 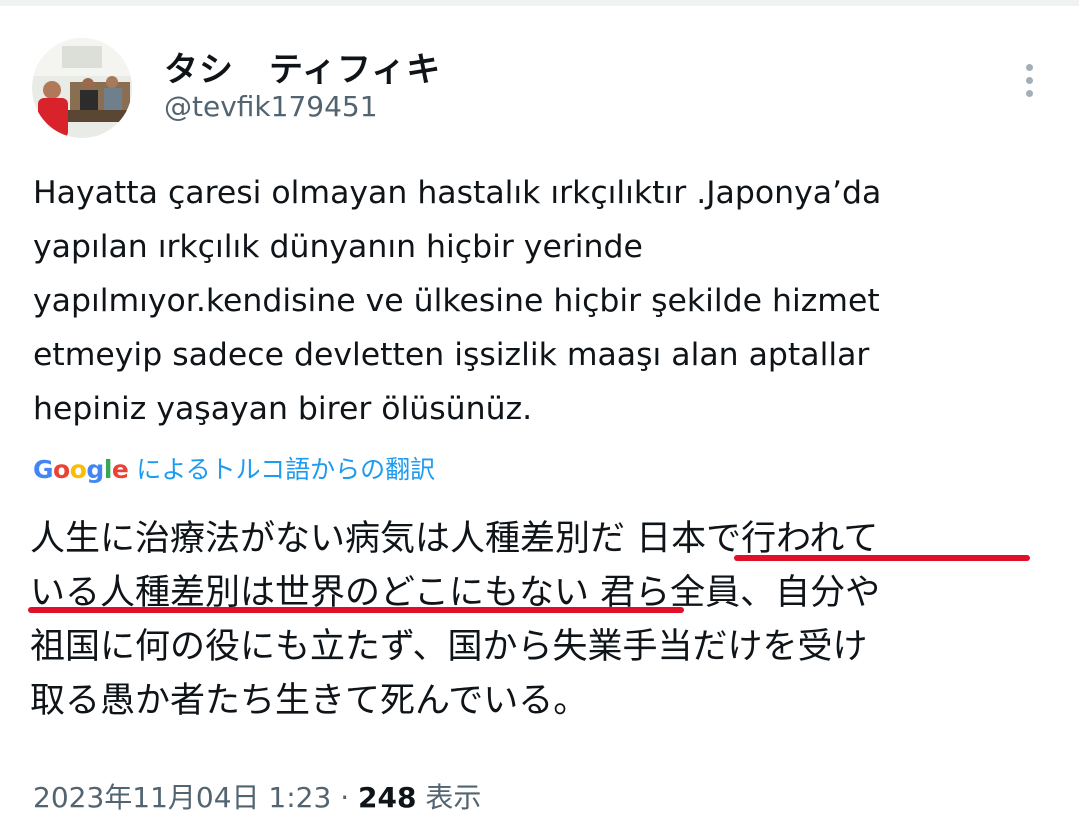 I want to click on avatar, so click(x=82, y=88).